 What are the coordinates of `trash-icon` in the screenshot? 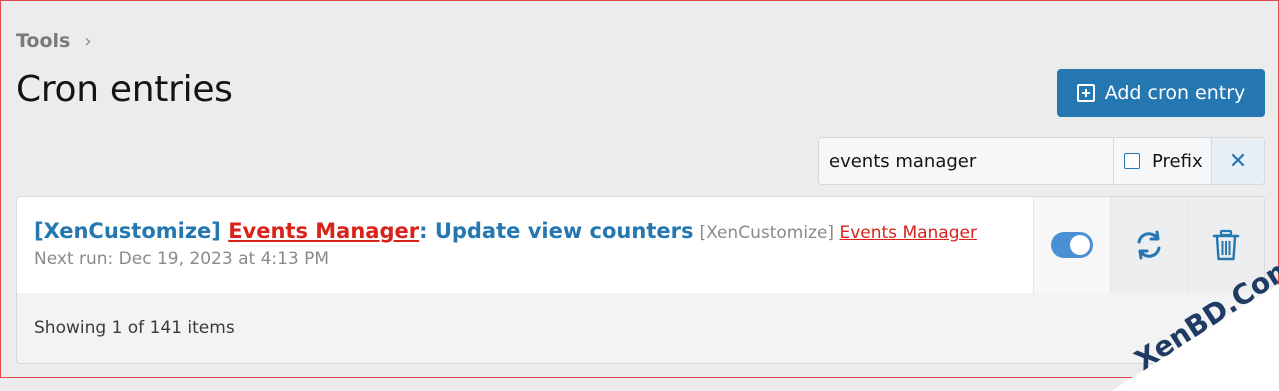 It's located at (1226, 245).